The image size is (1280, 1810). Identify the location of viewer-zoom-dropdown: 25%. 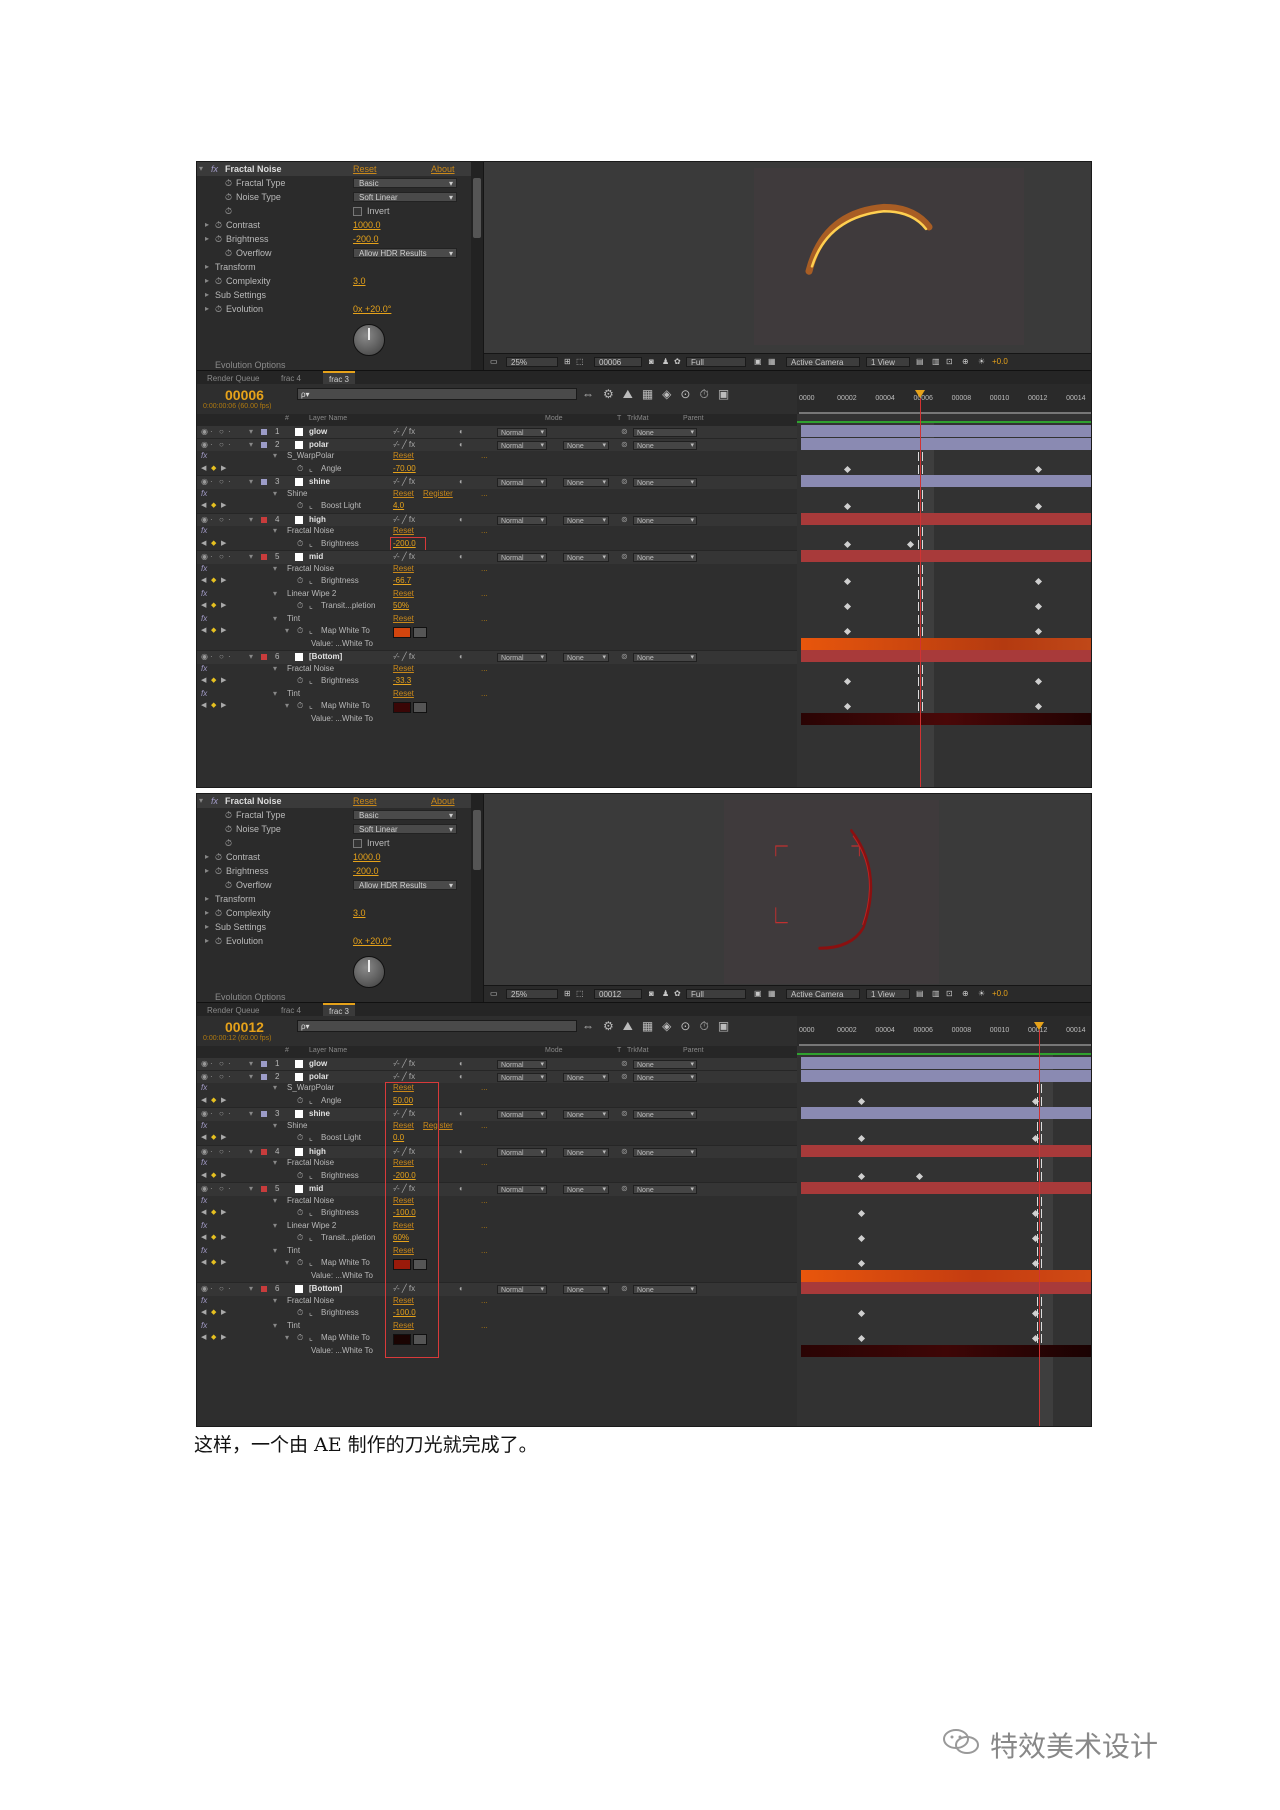
(532, 362).